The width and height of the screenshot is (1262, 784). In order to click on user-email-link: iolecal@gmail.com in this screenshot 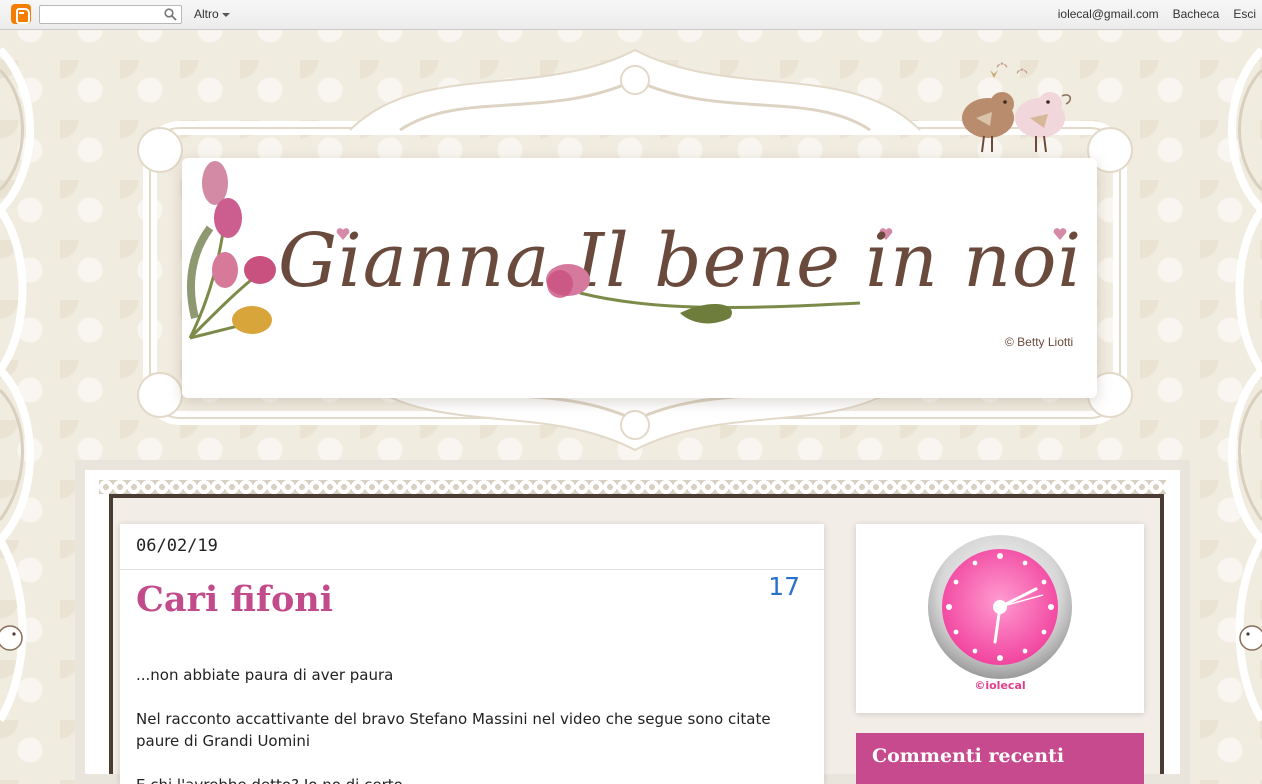, I will do `click(1108, 14)`.